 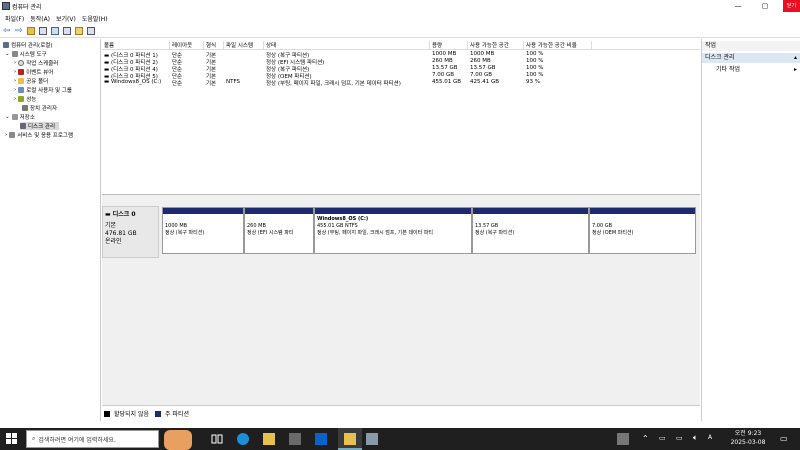 What do you see at coordinates (748, 438) in the screenshot?
I see `taskbar-clock: 오전 9:23 2025-03-08` at bounding box center [748, 438].